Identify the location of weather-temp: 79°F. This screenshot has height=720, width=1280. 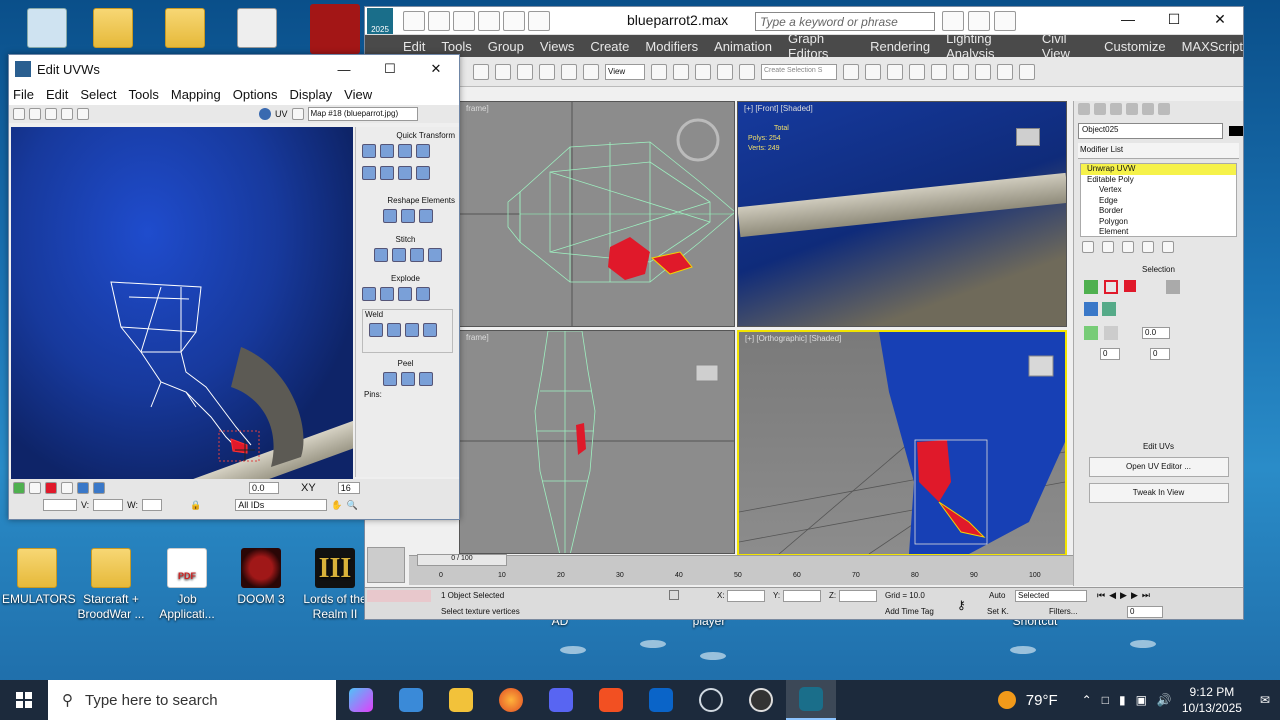
(1042, 700).